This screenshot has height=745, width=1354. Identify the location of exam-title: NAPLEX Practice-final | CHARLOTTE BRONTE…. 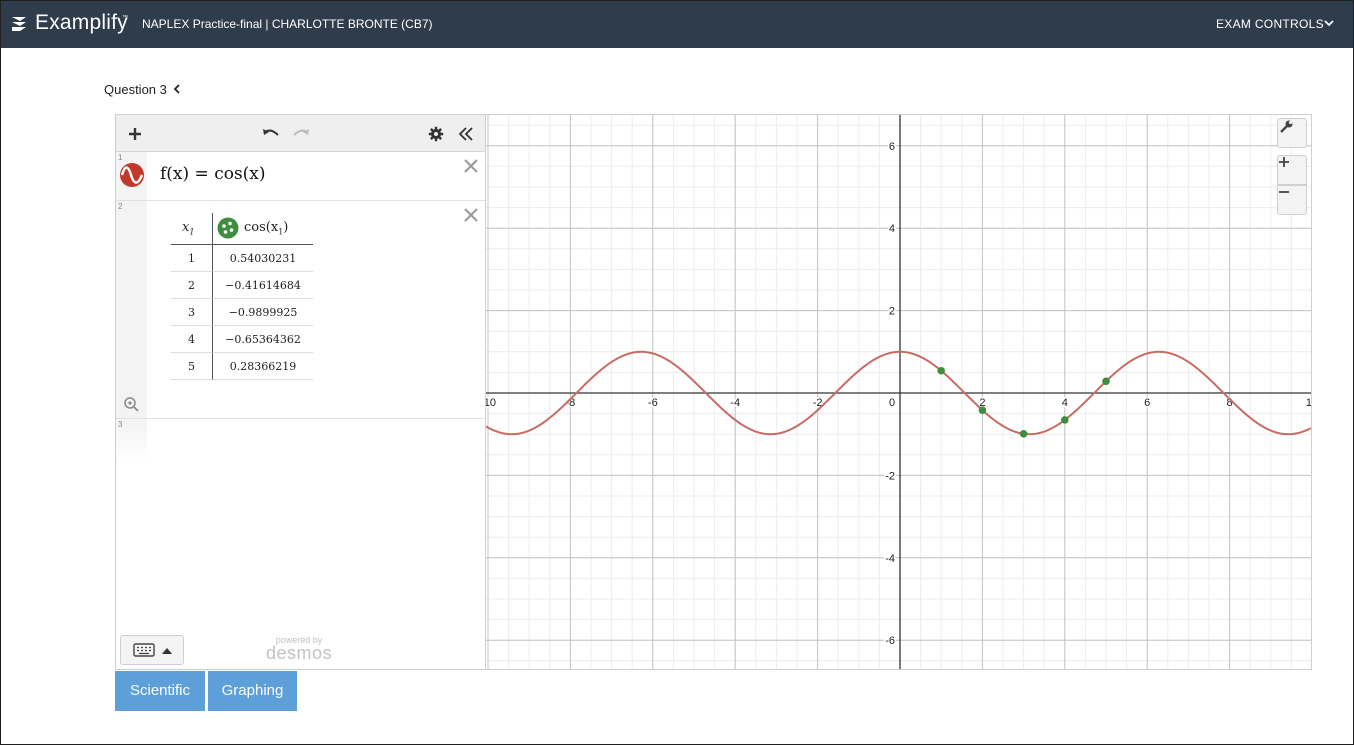
(287, 24).